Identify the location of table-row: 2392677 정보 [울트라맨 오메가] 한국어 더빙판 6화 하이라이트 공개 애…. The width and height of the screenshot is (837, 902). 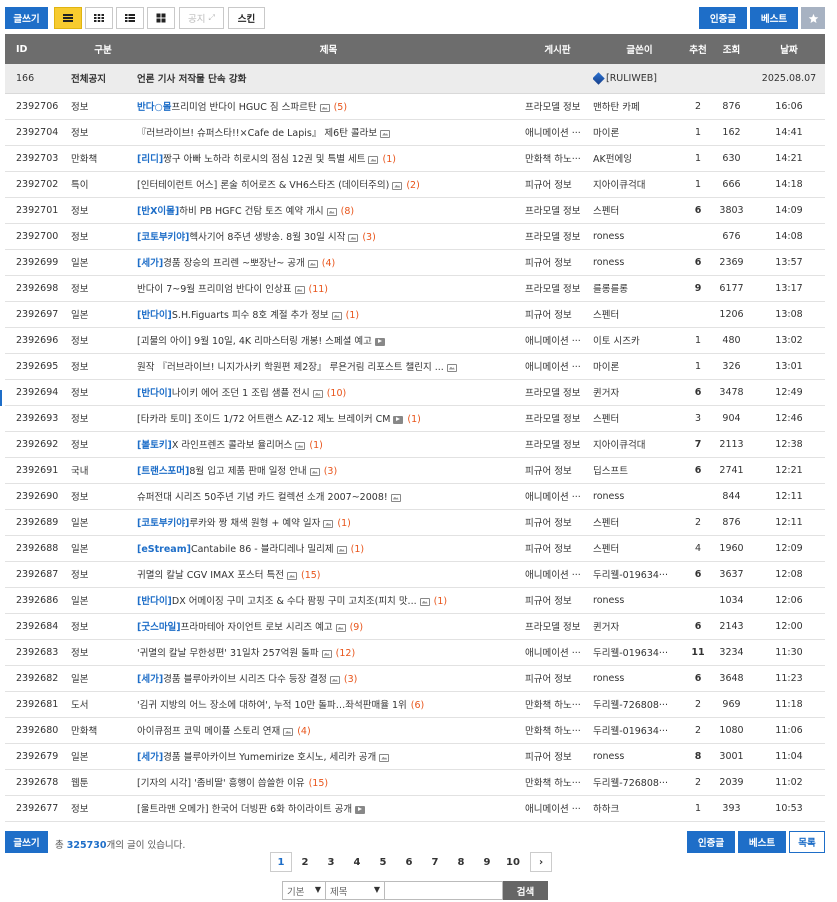
(415, 808).